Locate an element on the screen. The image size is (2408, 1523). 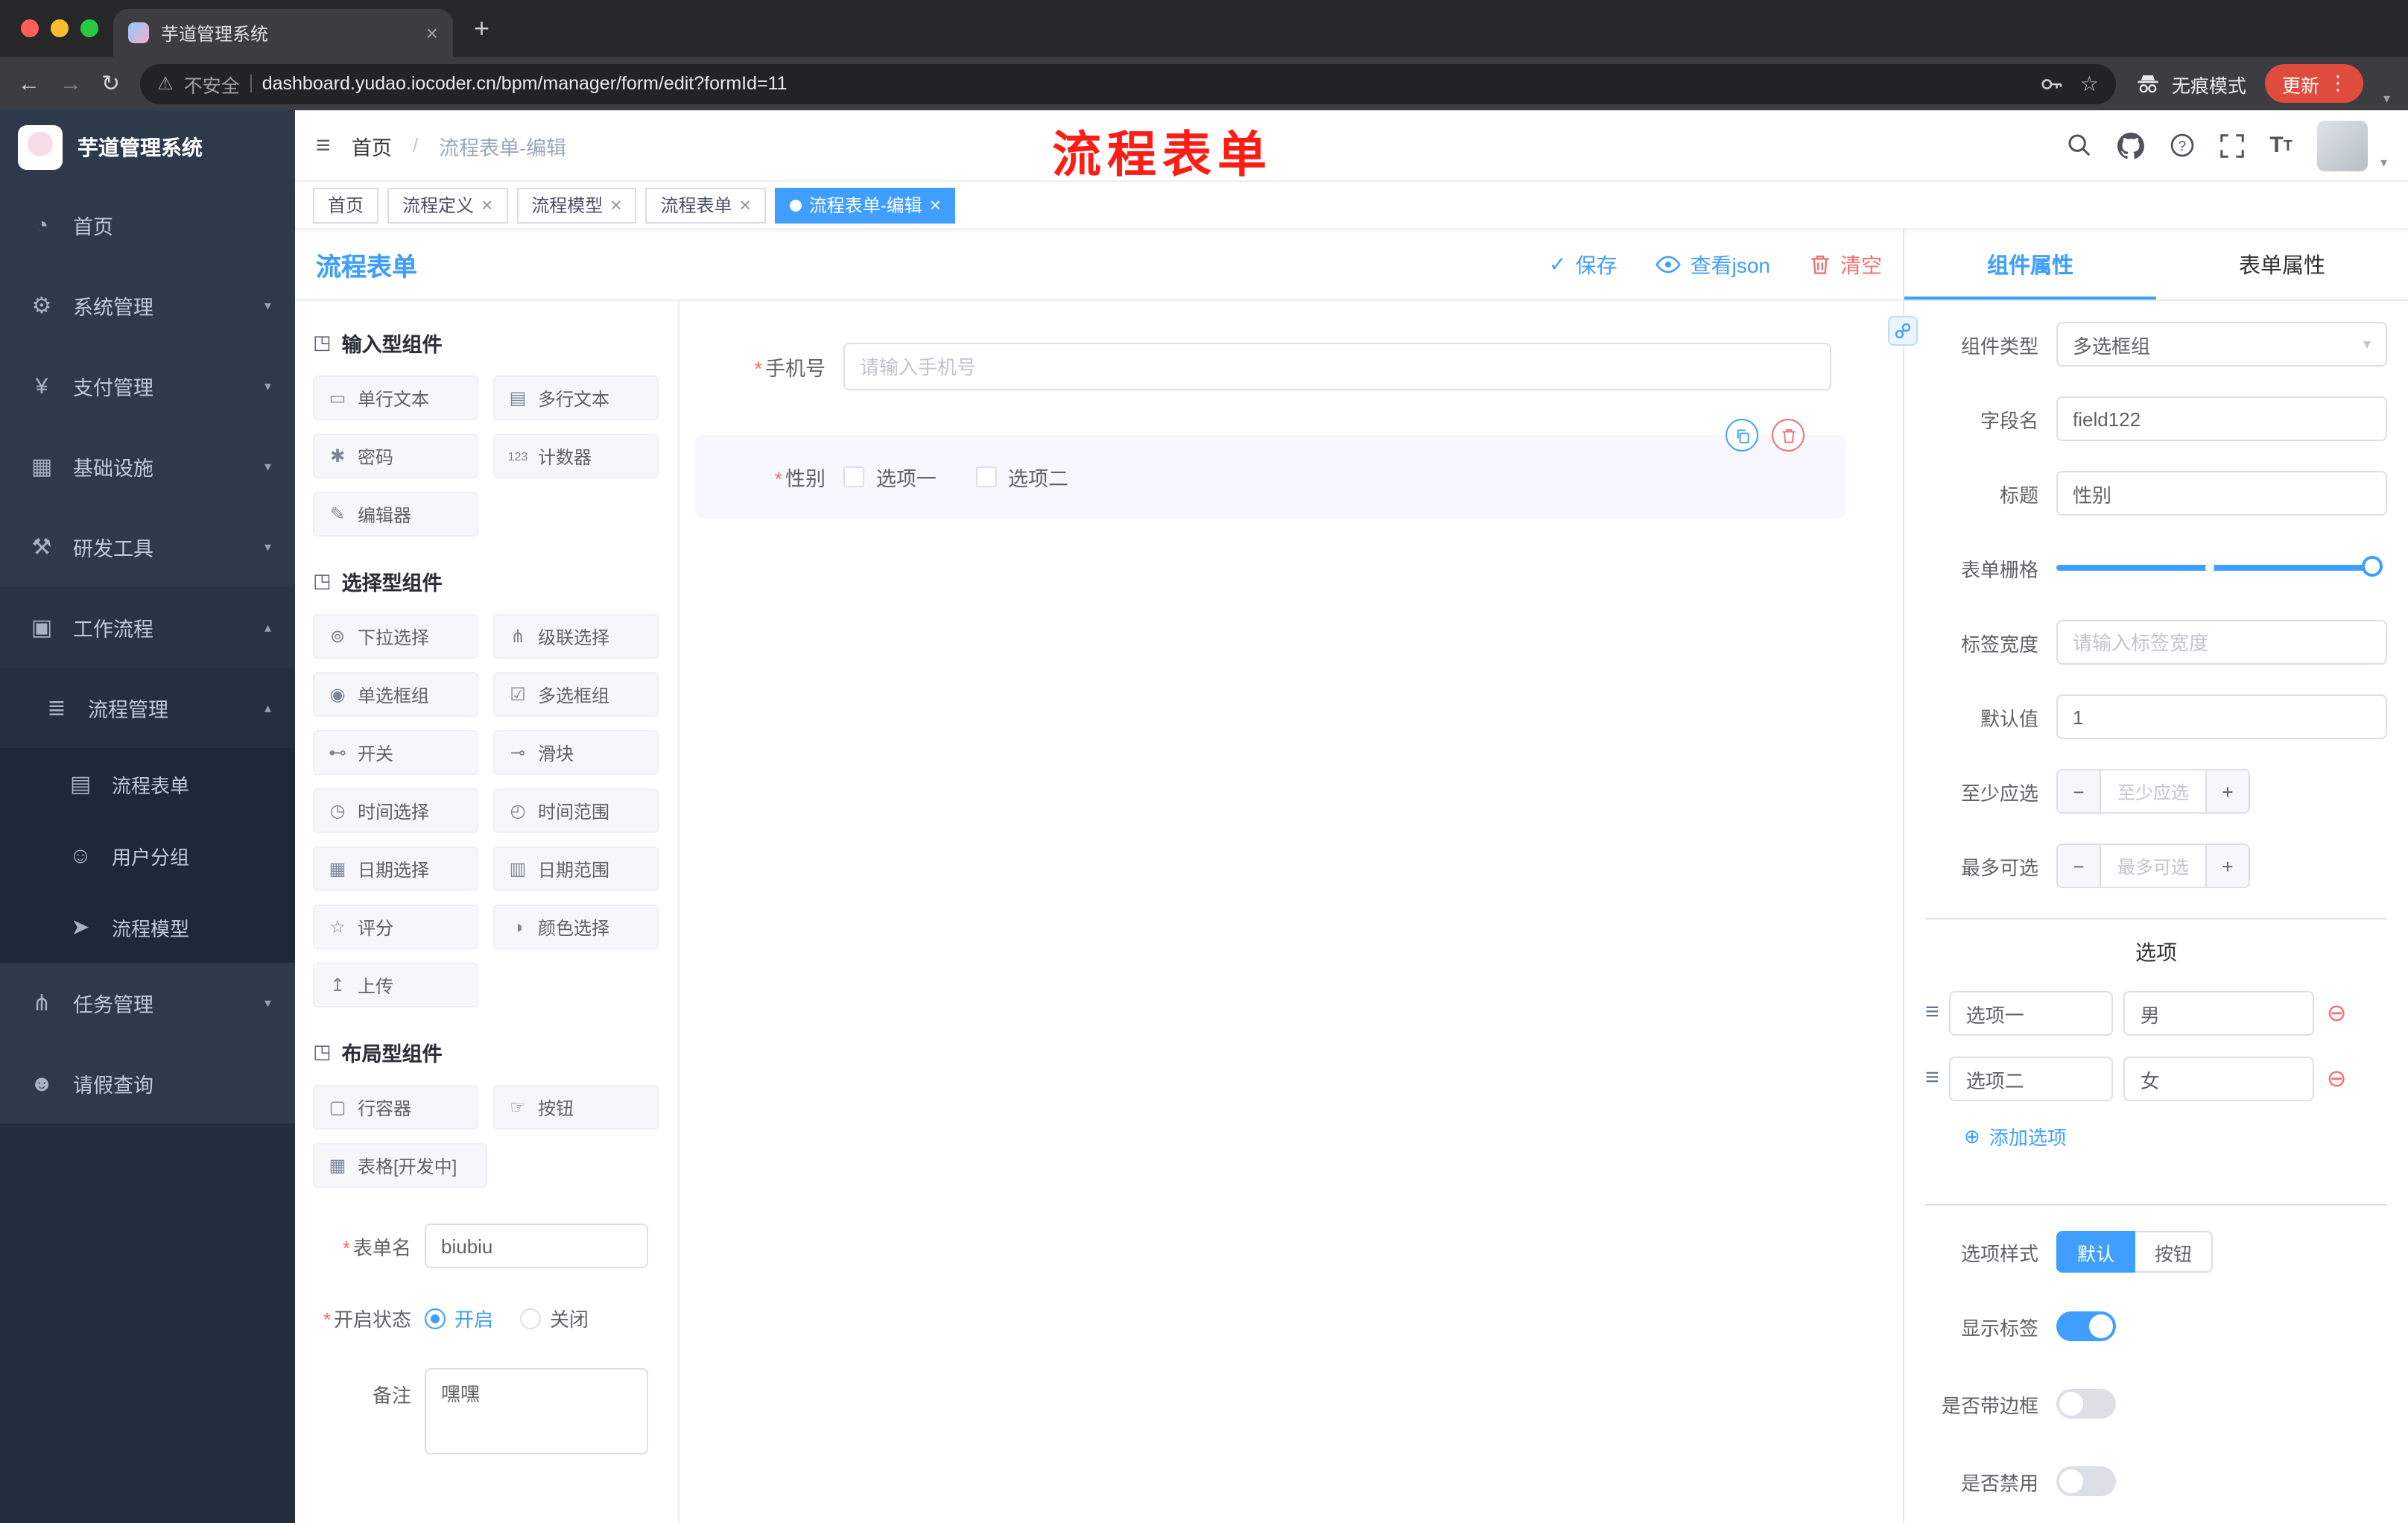
status-off-radio: 关闭 is located at coordinates (554, 1318).